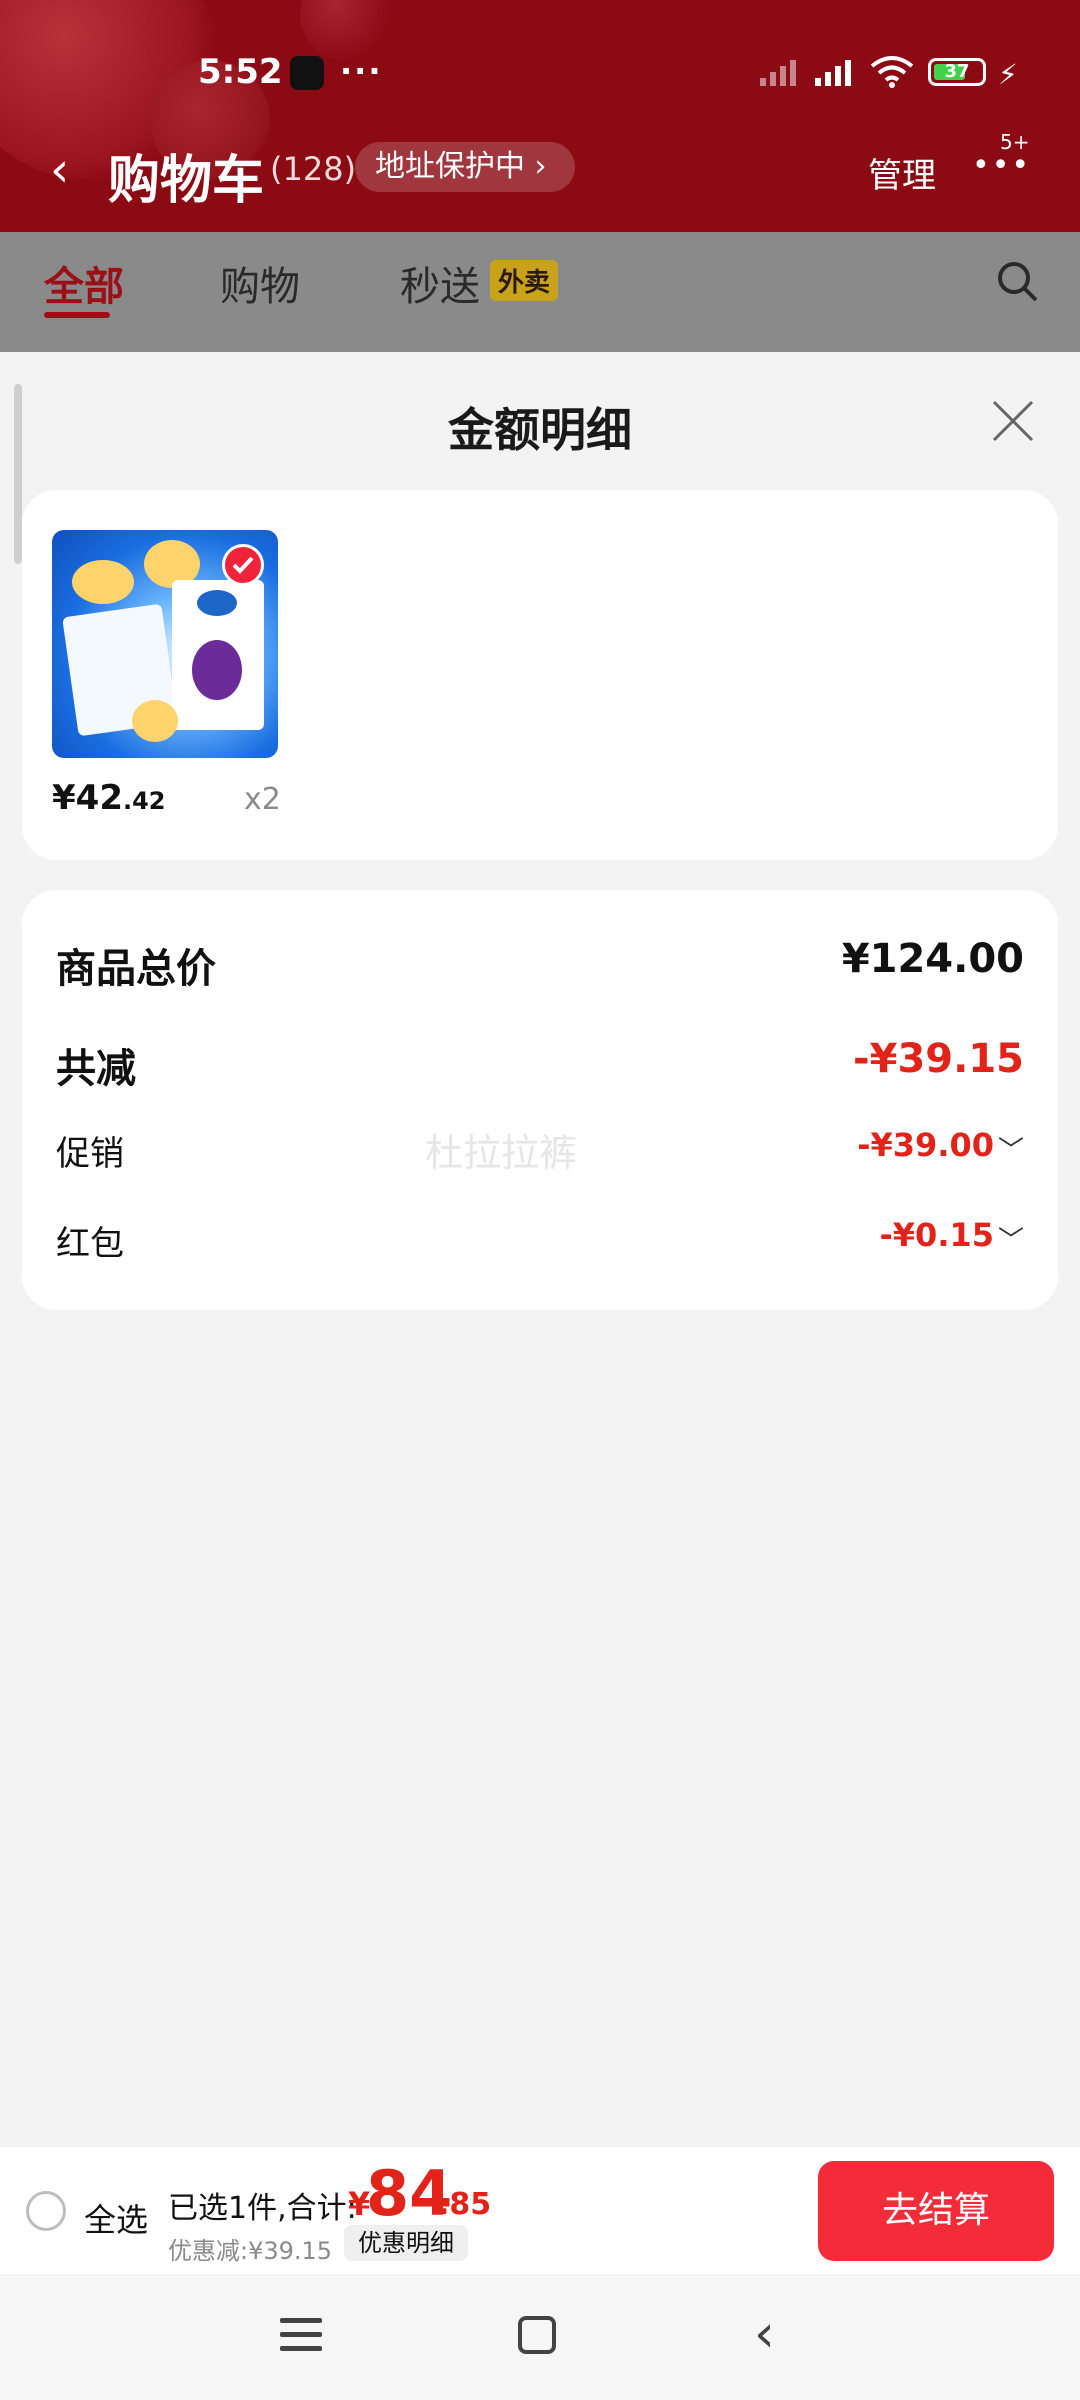 The height and width of the screenshot is (2400, 1080). Describe the element at coordinates (262, 799) in the screenshot. I see `product-quantity: x2` at that location.